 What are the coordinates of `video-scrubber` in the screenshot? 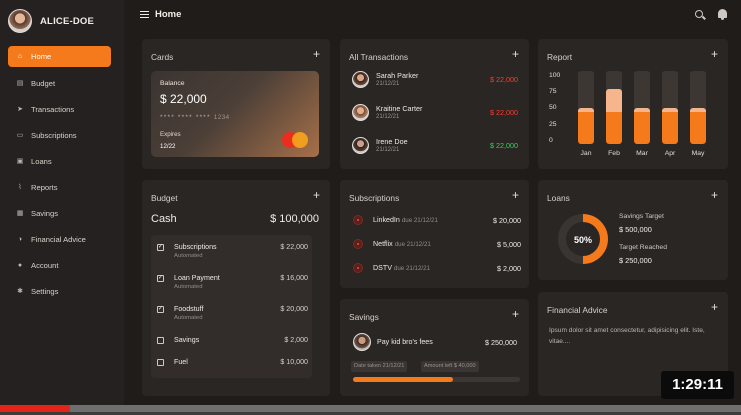 It's located at (370, 410).